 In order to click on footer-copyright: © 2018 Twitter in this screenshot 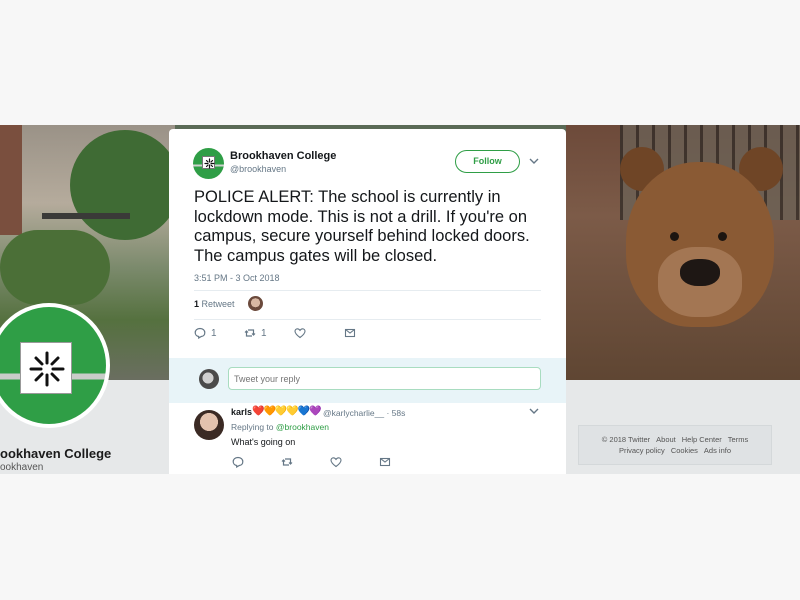, I will do `click(626, 439)`.